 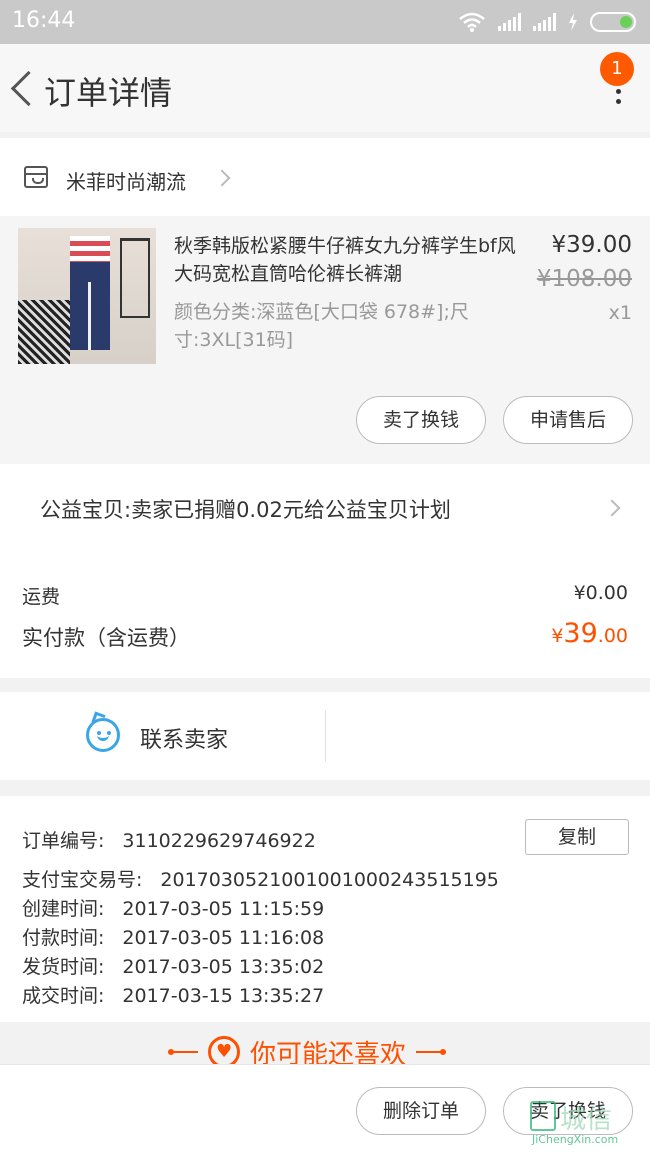 I want to click on shop-name: 米菲时尚潮流, so click(x=126, y=182).